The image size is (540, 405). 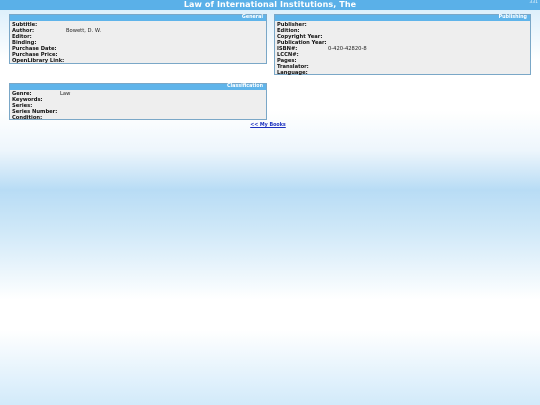 I want to click on page-title: Law of International Institutions, The, so click(x=270, y=4).